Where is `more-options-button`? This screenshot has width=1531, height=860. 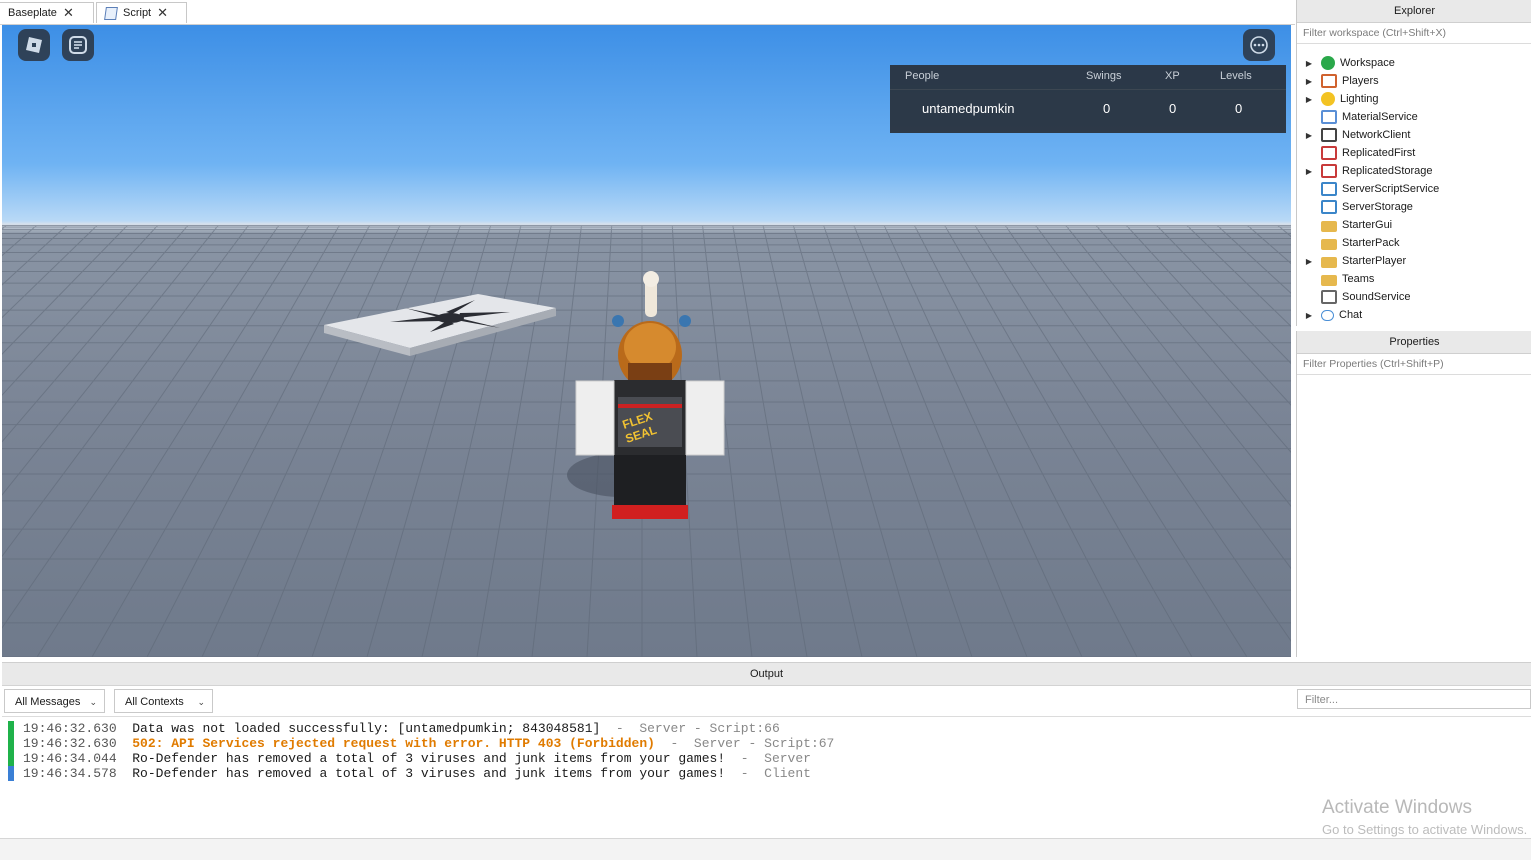 more-options-button is located at coordinates (1259, 45).